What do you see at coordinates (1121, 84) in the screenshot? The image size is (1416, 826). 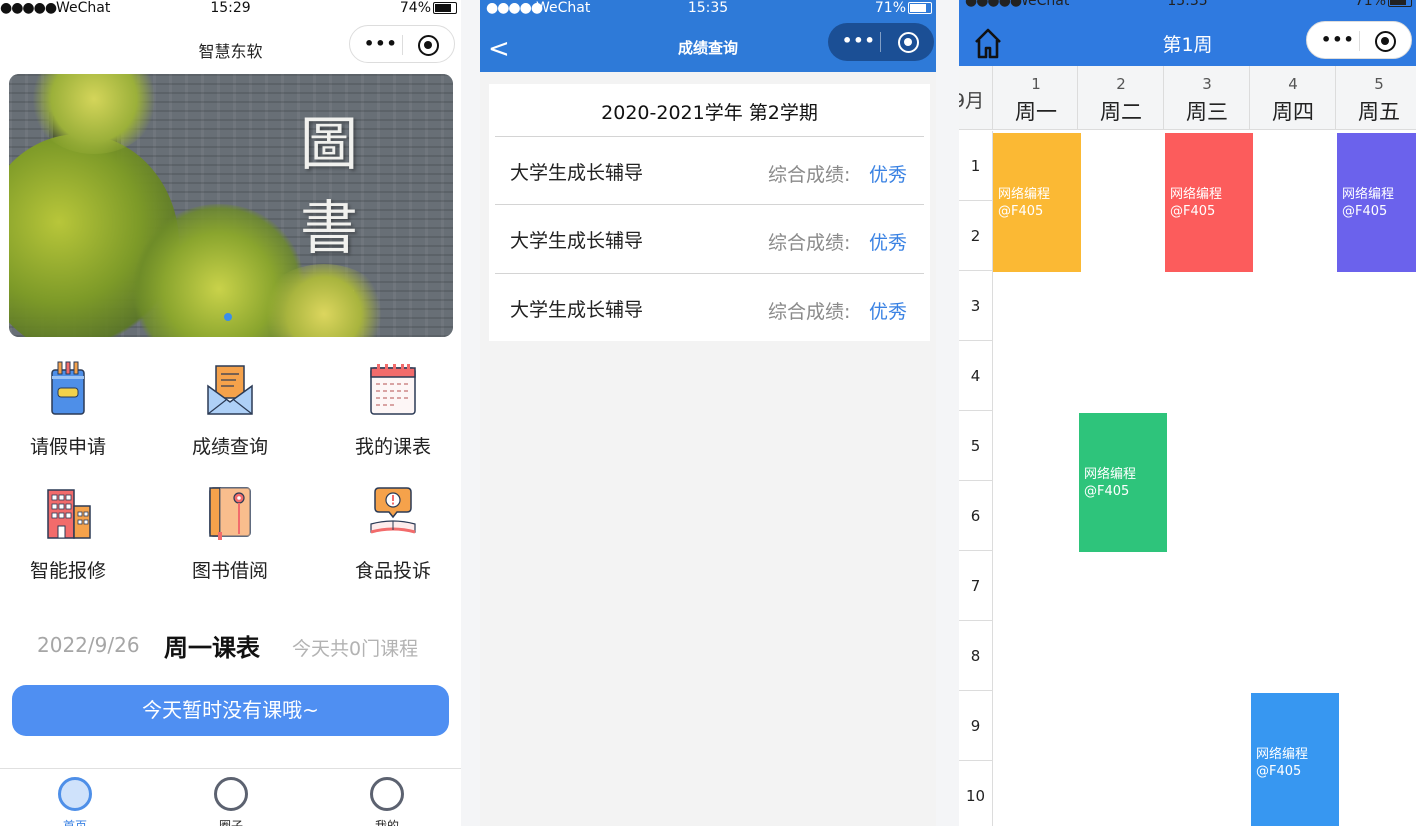 I see `day-number: 2` at bounding box center [1121, 84].